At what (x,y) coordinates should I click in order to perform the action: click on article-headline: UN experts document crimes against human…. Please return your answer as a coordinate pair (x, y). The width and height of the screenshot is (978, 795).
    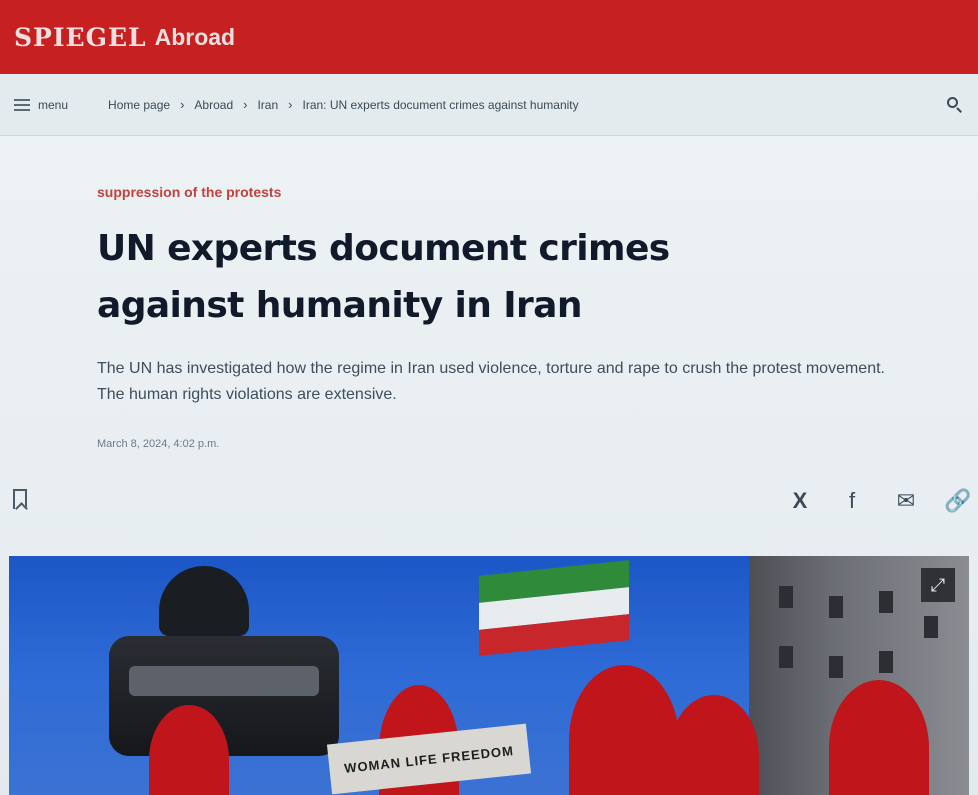
    Looking at the image, I should click on (383, 277).